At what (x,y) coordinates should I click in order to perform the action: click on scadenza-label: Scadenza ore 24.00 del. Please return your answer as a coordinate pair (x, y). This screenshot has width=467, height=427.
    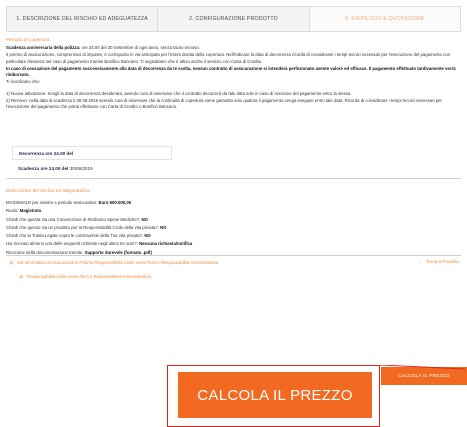
    Looking at the image, I should click on (43, 168).